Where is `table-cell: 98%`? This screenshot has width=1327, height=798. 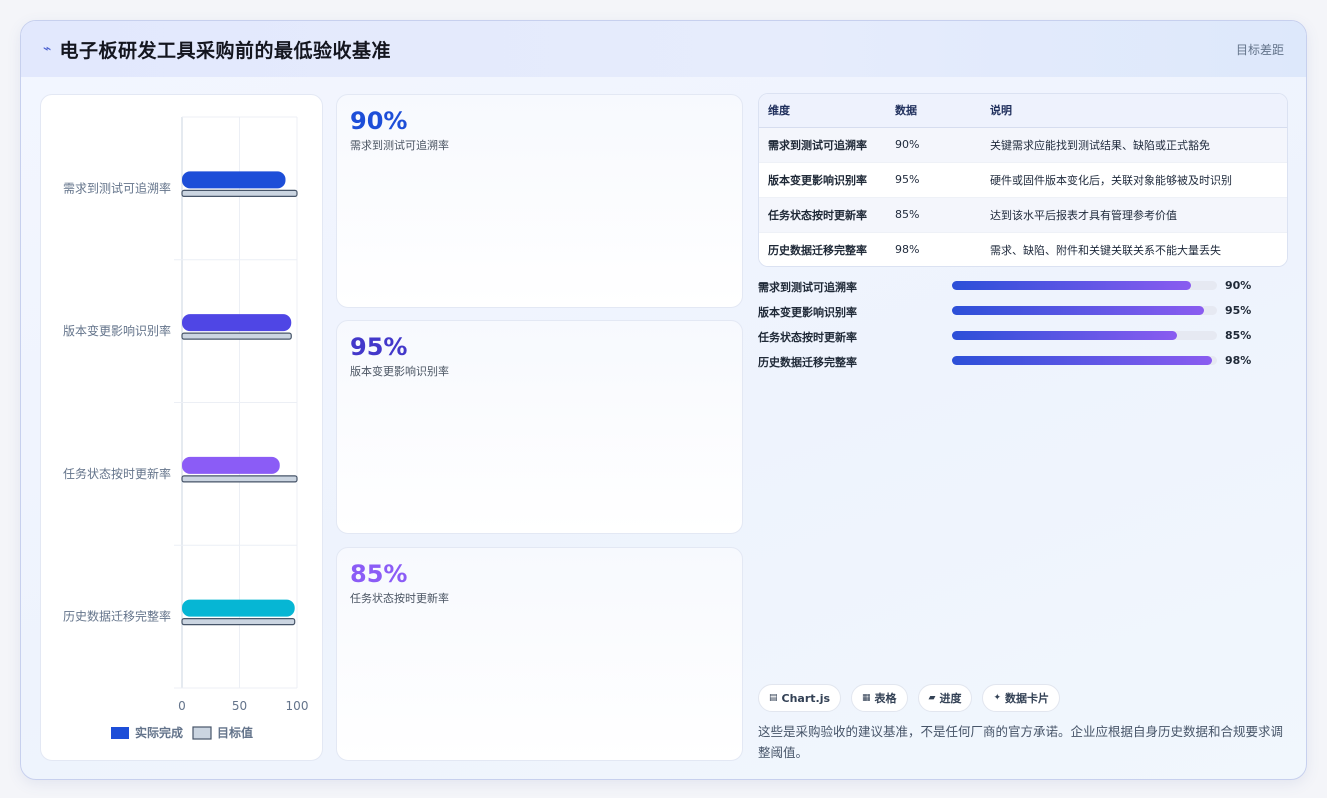 table-cell: 98% is located at coordinates (933, 249).